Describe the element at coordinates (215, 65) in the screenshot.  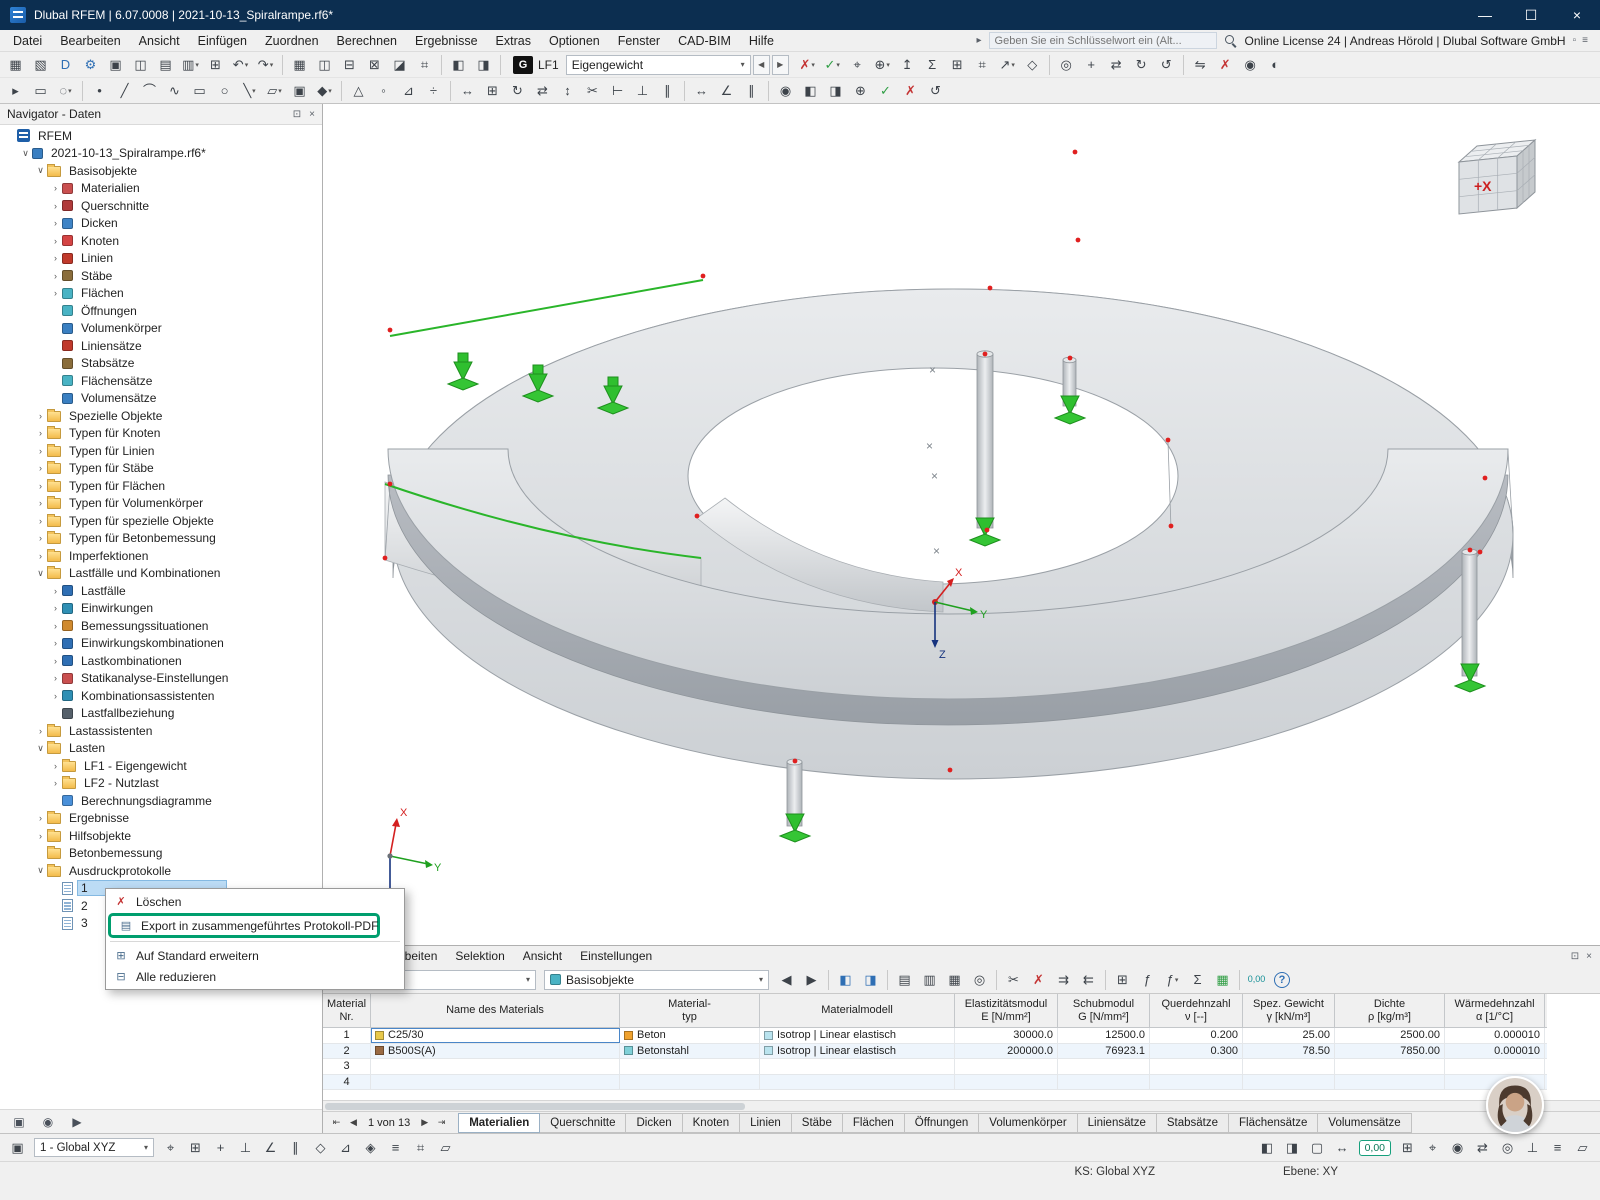
I see `copy-icon: ⊞` at that location.